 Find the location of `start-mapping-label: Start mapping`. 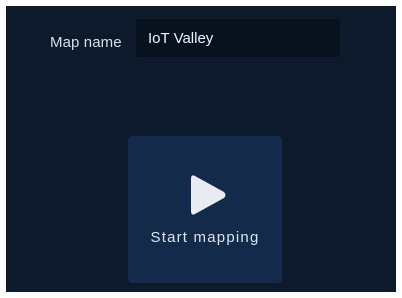

start-mapping-label: Start mapping is located at coordinates (205, 237).